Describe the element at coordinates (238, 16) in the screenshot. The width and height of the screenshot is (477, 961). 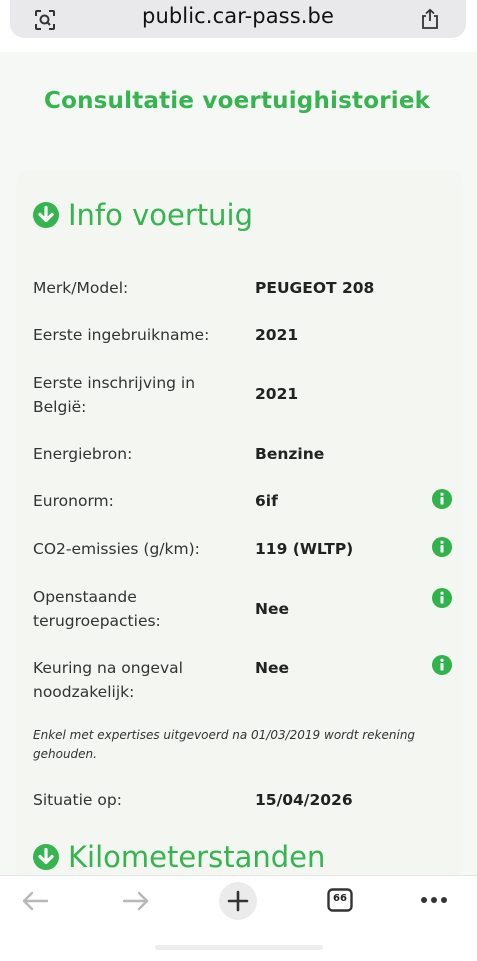
I see `url-text: public.car-pass.be` at that location.